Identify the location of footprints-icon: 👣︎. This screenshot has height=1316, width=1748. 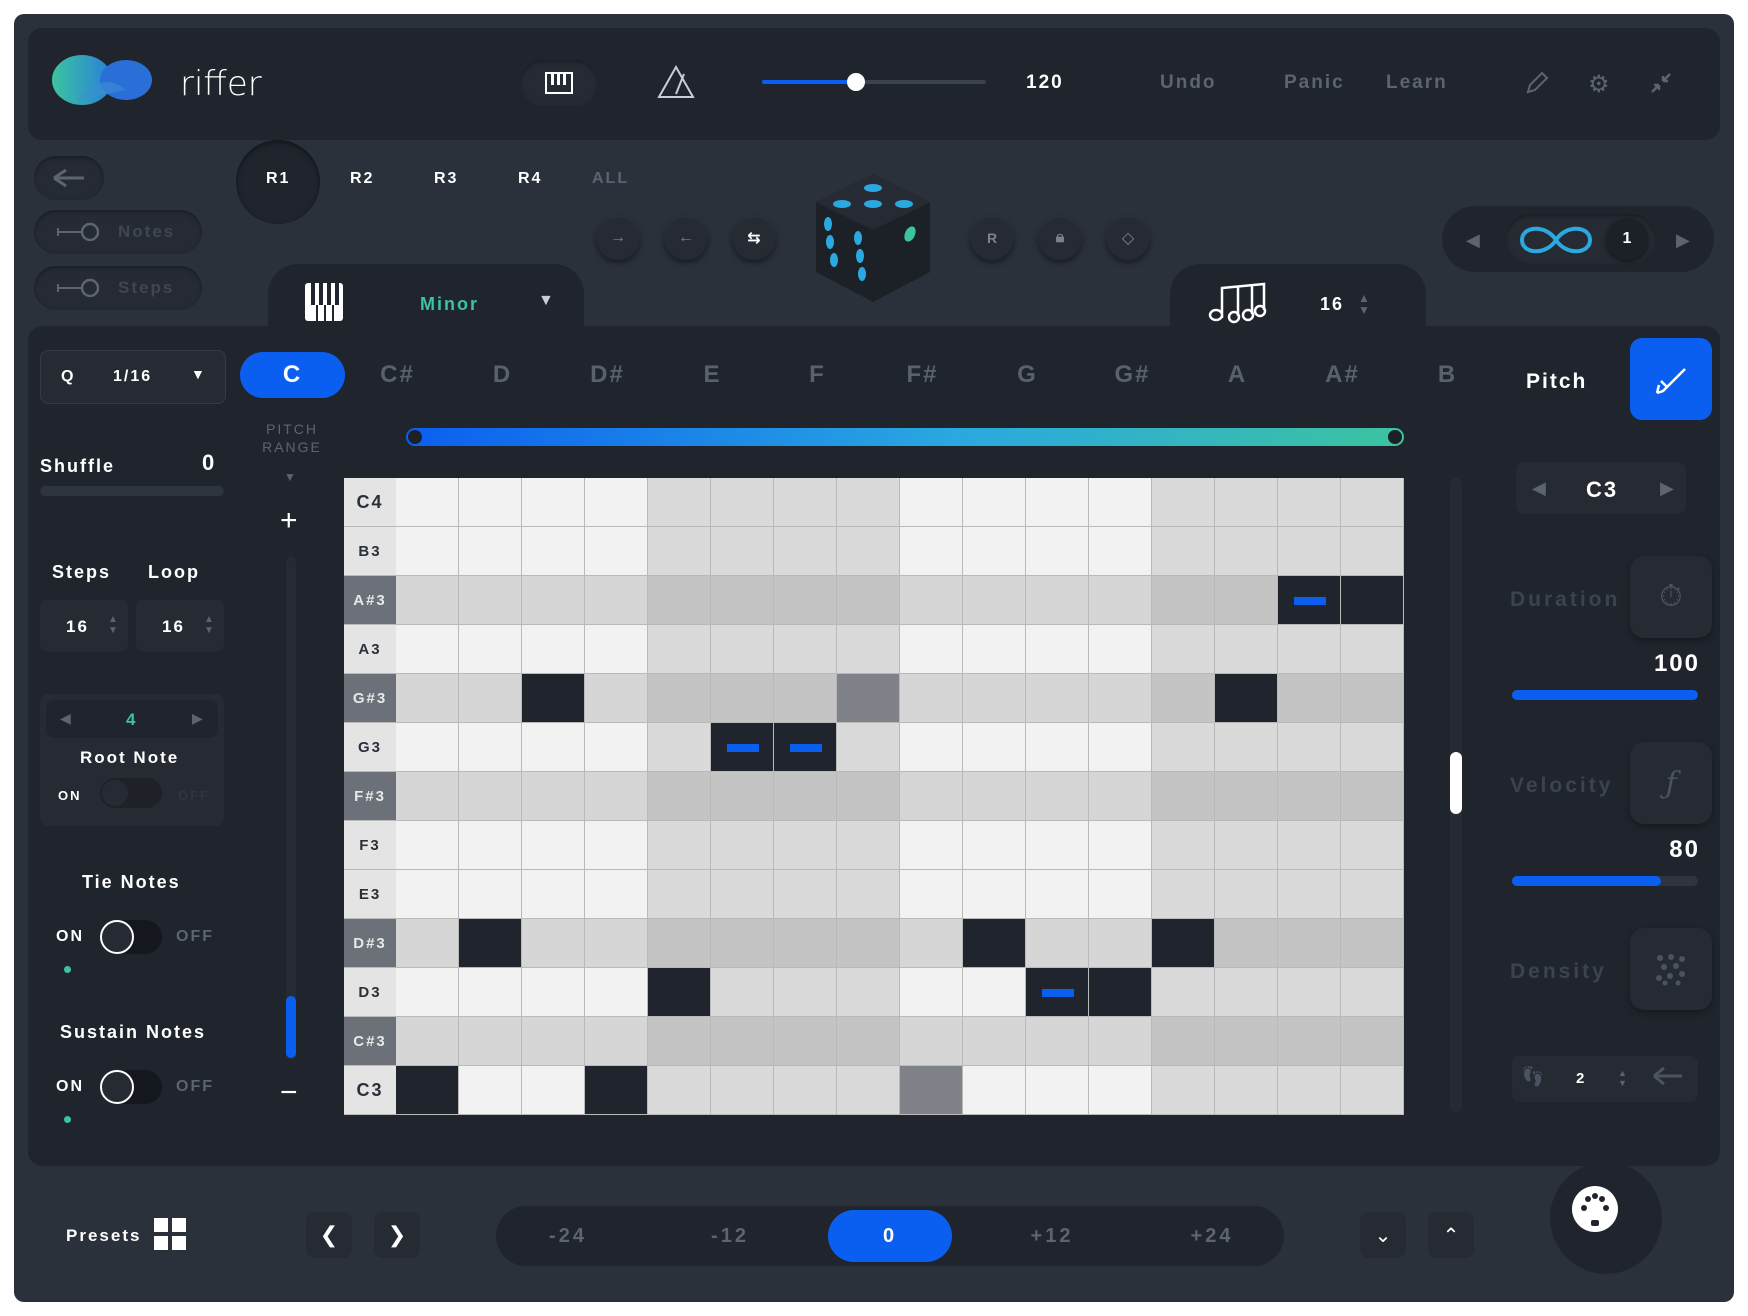
(1532, 1076).